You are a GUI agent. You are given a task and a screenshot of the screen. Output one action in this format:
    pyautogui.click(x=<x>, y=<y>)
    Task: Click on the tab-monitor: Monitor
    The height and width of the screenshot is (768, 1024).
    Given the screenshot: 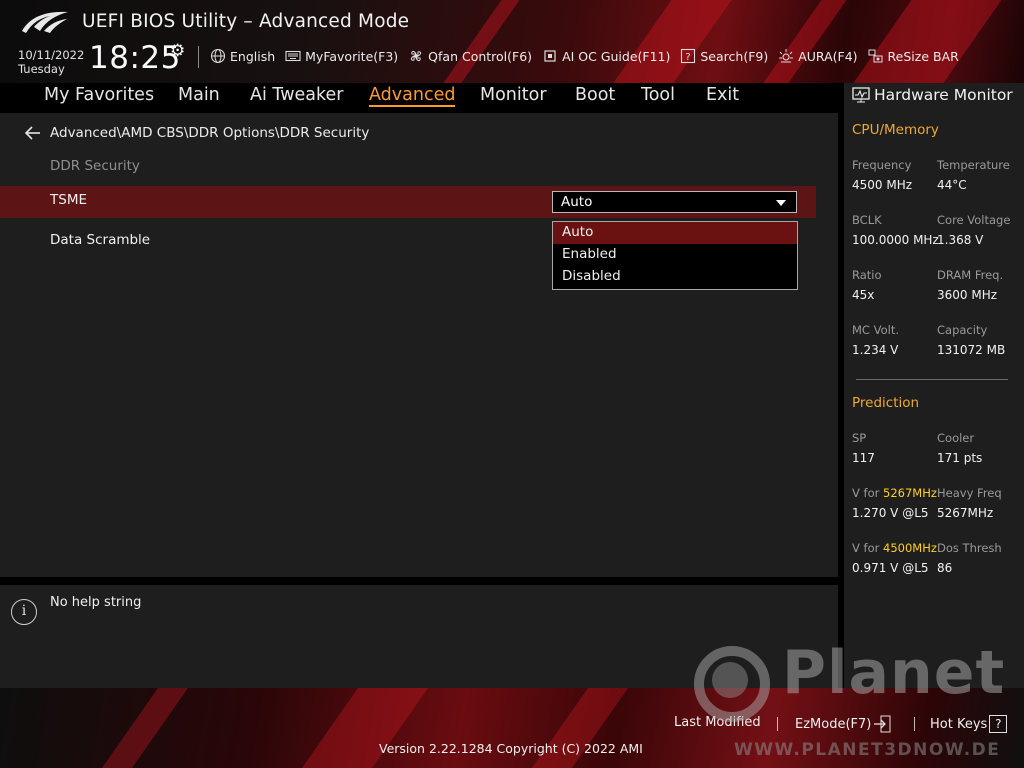 What is the action you would take?
    pyautogui.click(x=513, y=95)
    